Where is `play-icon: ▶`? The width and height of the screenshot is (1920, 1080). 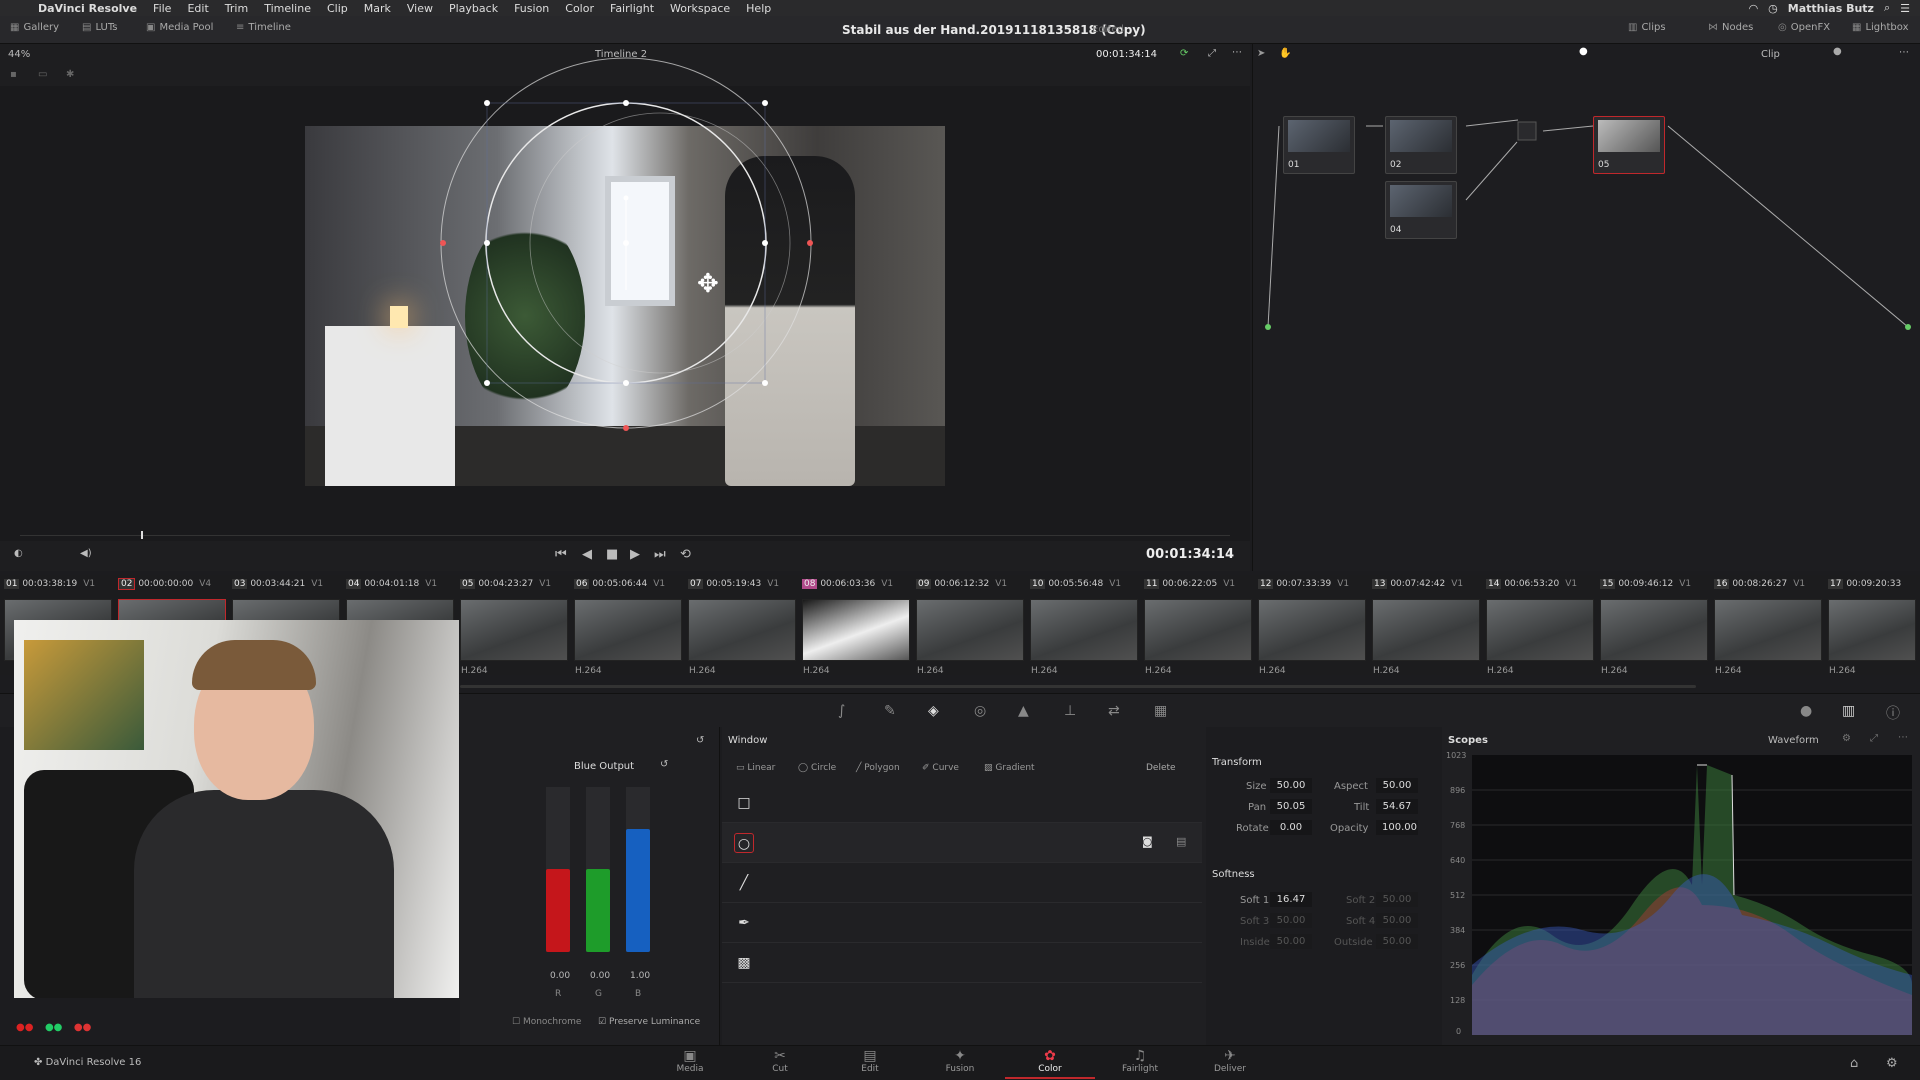 play-icon: ▶ is located at coordinates (635, 554).